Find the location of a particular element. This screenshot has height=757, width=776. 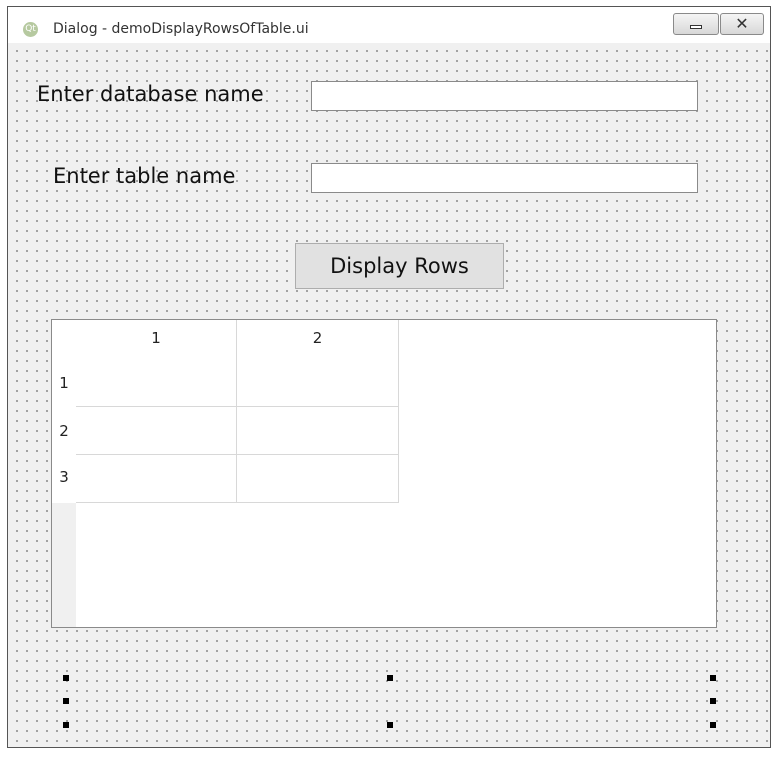

qt-logo-icon: Qt is located at coordinates (30, 29).